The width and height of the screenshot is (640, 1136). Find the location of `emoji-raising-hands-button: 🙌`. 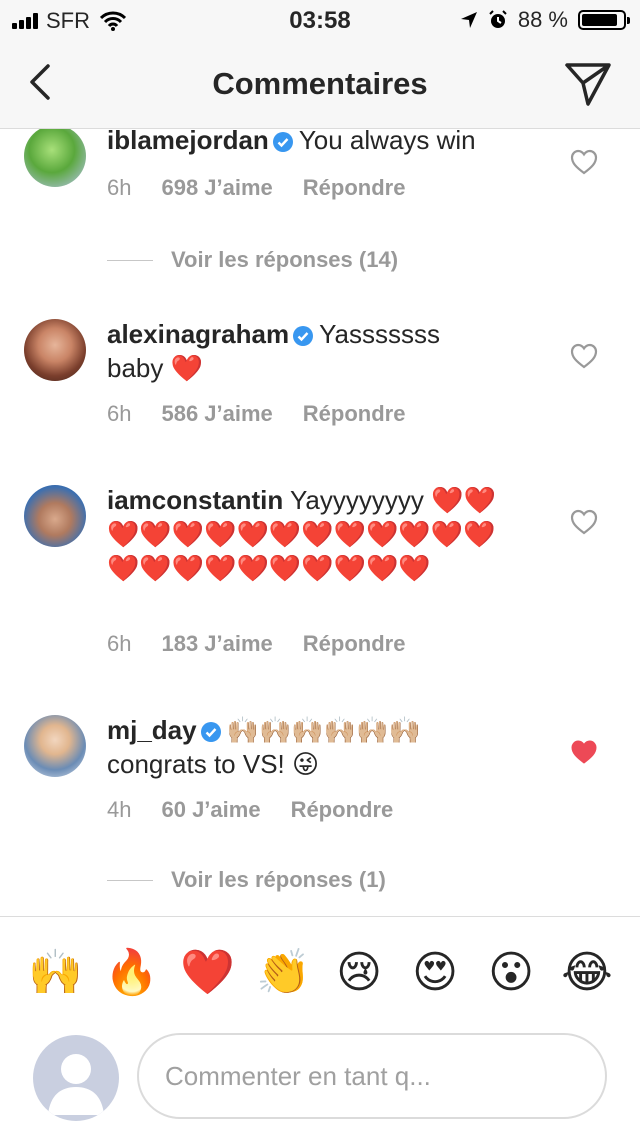

emoji-raising-hands-button: 🙌 is located at coordinates (55, 973).